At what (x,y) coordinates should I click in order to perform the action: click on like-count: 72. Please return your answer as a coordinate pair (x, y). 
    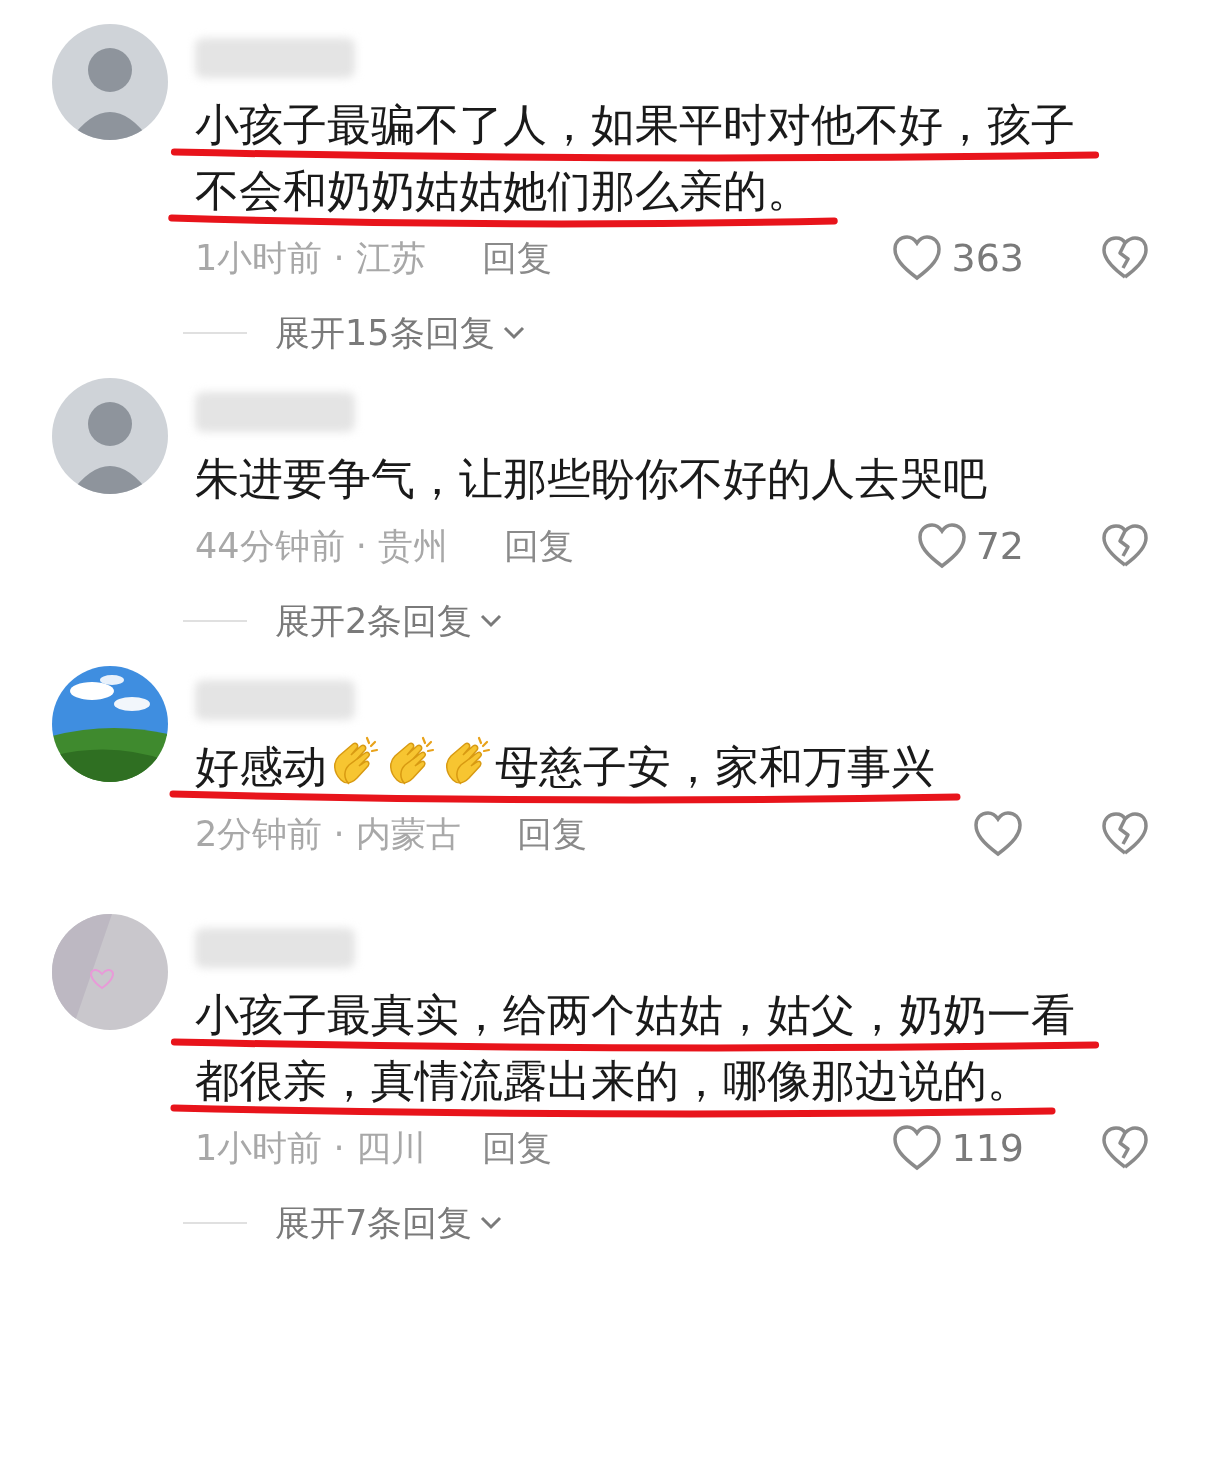
    Looking at the image, I should click on (999, 546).